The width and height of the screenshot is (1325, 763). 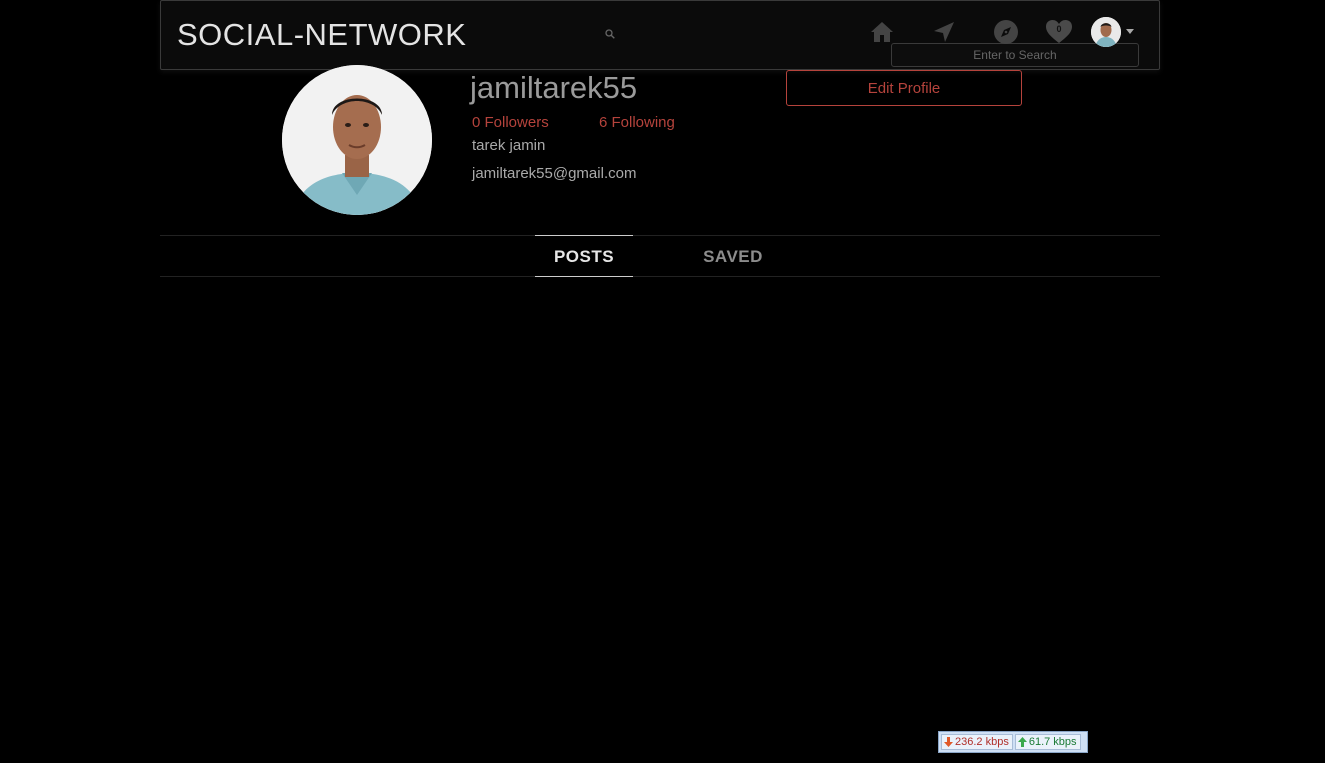 I want to click on compass-icon, so click(x=1006, y=32).